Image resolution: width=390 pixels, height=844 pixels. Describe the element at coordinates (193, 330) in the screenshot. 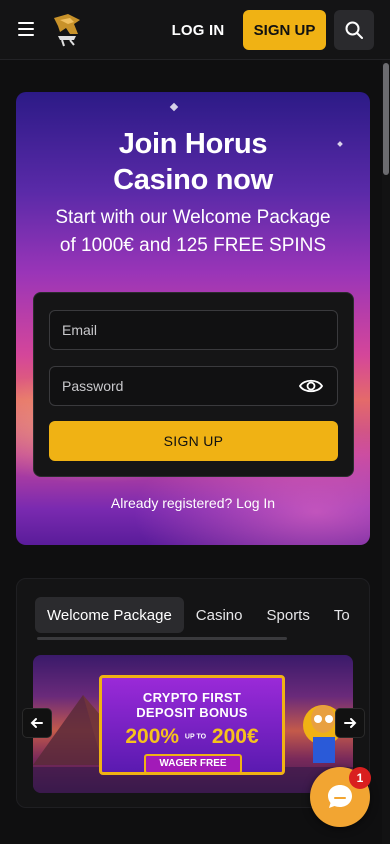

I see `email-field` at that location.